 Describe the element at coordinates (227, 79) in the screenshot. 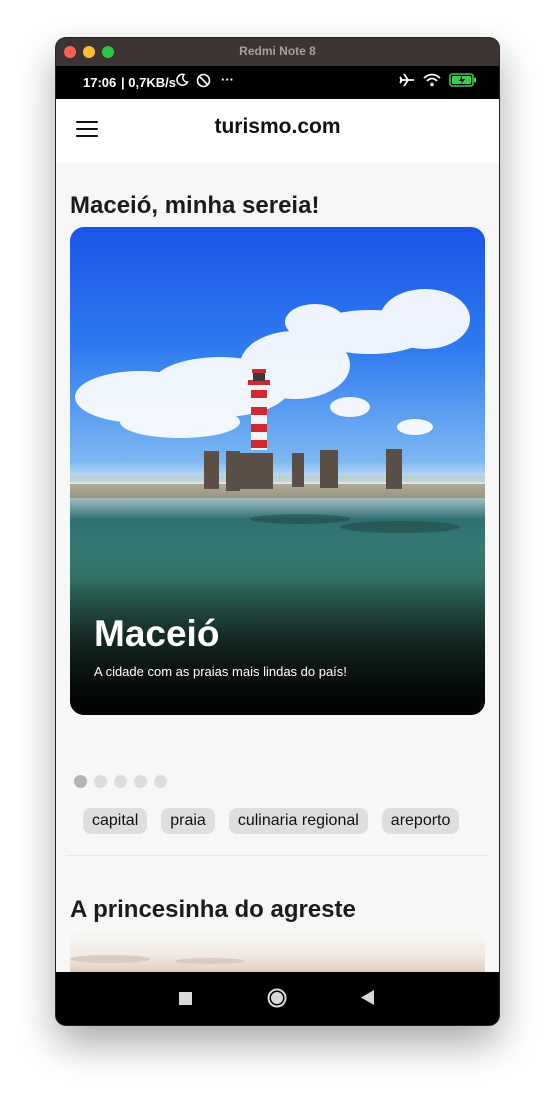

I see `more-status-icon: ···` at that location.